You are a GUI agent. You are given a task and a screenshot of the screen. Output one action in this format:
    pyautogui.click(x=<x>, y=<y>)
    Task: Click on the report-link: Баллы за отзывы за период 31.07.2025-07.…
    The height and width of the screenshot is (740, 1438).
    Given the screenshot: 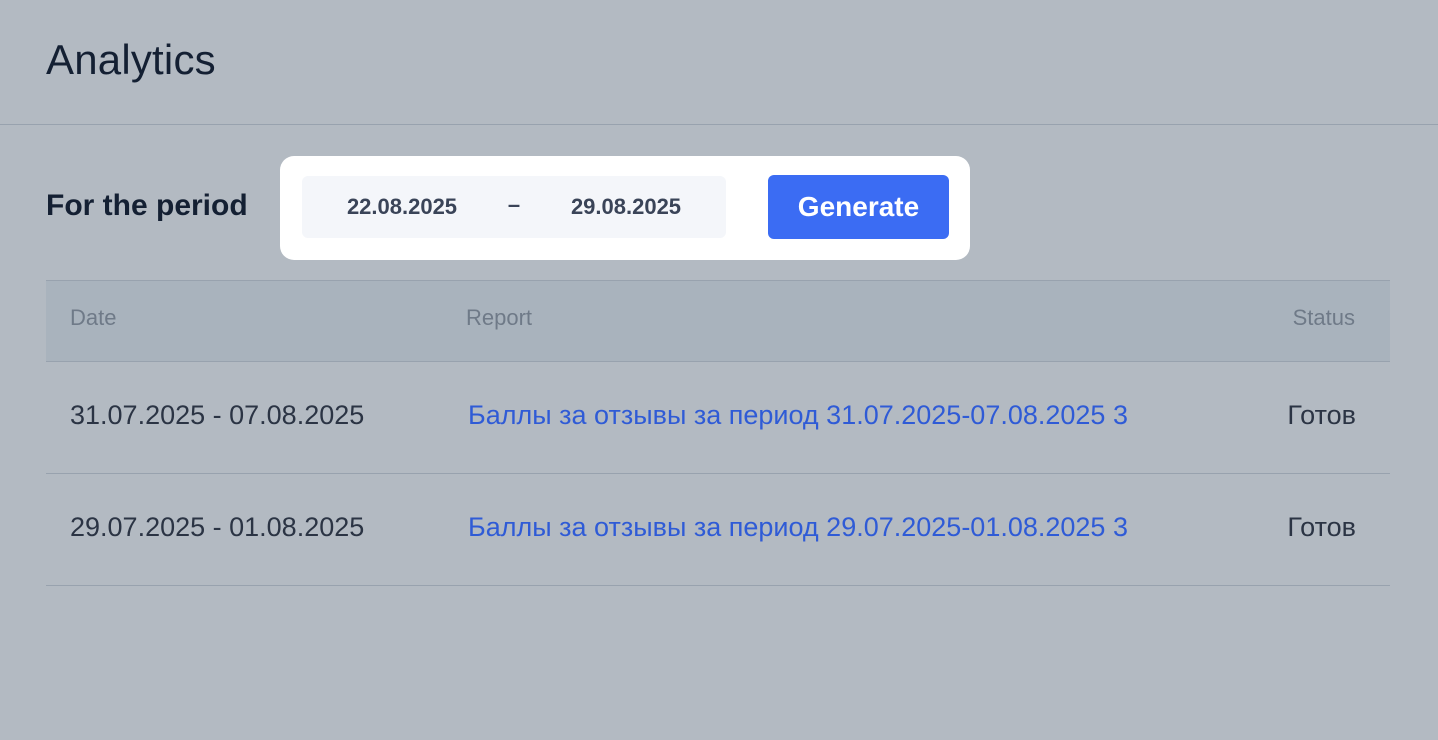 What is the action you would take?
    pyautogui.click(x=798, y=415)
    